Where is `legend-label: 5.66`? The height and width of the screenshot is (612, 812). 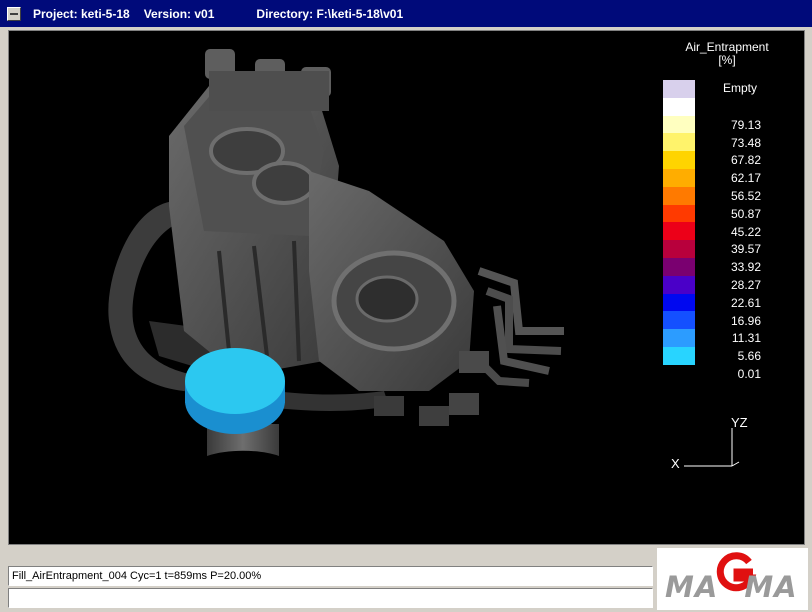 legend-label: 5.66 is located at coordinates (749, 356).